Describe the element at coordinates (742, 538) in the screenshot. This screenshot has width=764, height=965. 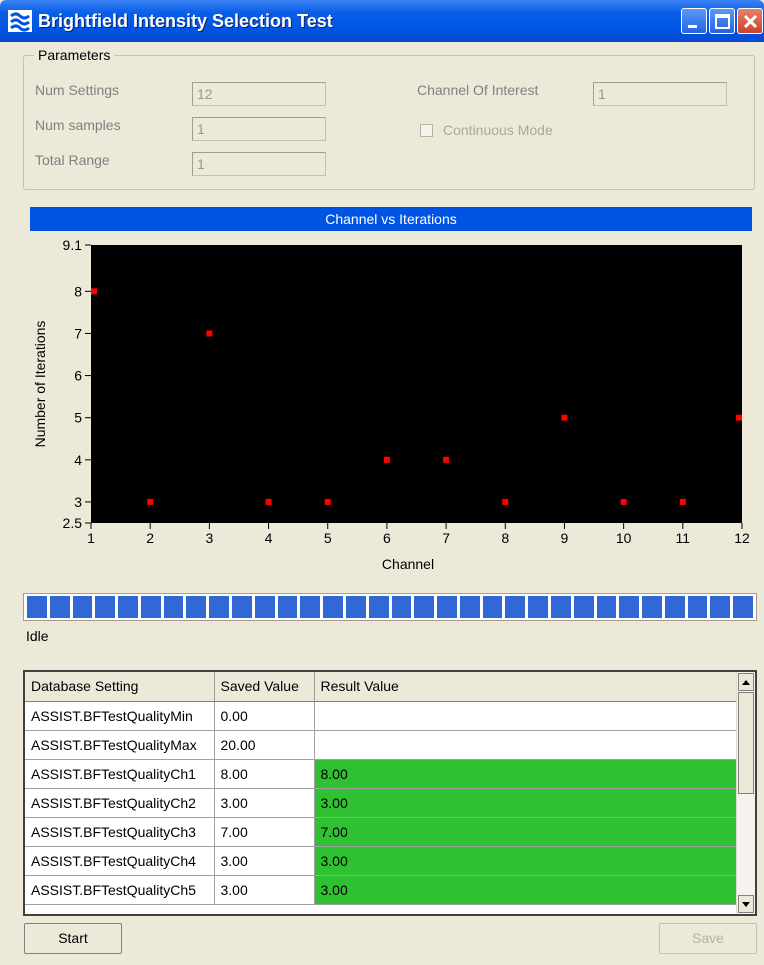
I see `x-tick-label: 12` at that location.